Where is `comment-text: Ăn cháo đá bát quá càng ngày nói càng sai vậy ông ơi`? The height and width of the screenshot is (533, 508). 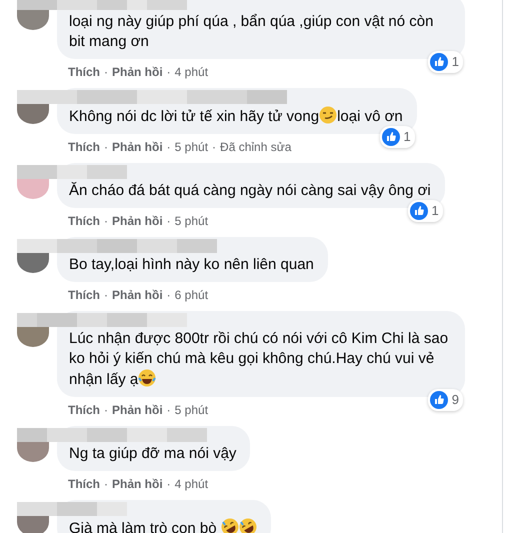 comment-text: Ăn cháo đá bát quá càng ngày nói càng sai vậy ông ơi is located at coordinates (250, 190).